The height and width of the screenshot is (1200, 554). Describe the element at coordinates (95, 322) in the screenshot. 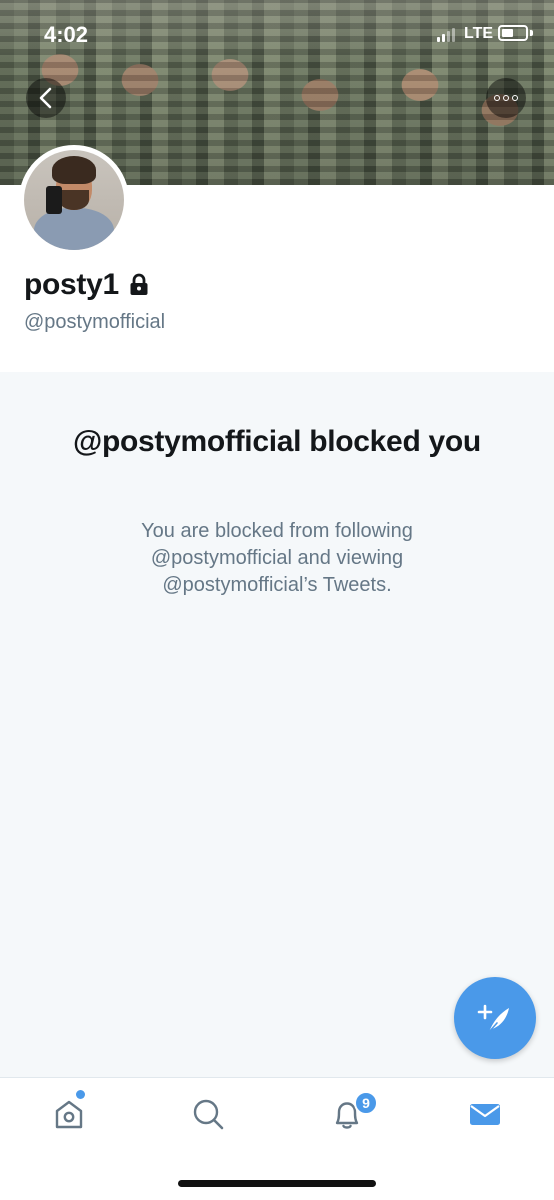

I see `profile-handle: @postymofficial` at that location.